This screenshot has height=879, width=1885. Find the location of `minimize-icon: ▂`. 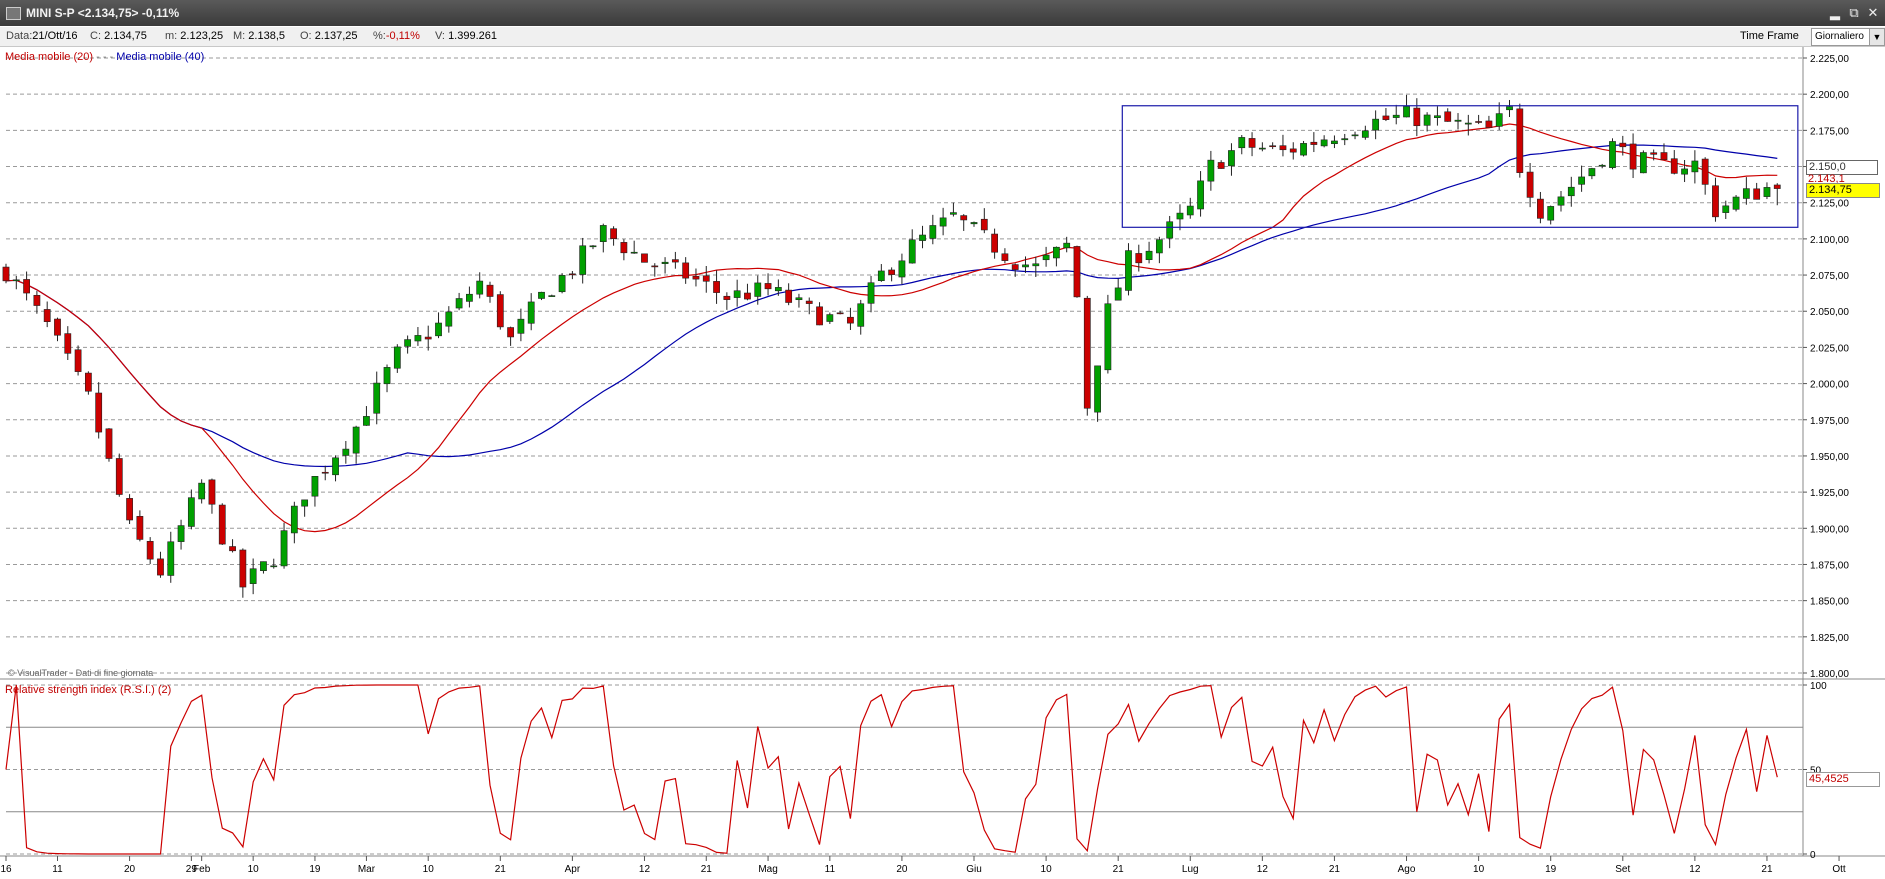

minimize-icon: ▂ is located at coordinates (1835, 12).